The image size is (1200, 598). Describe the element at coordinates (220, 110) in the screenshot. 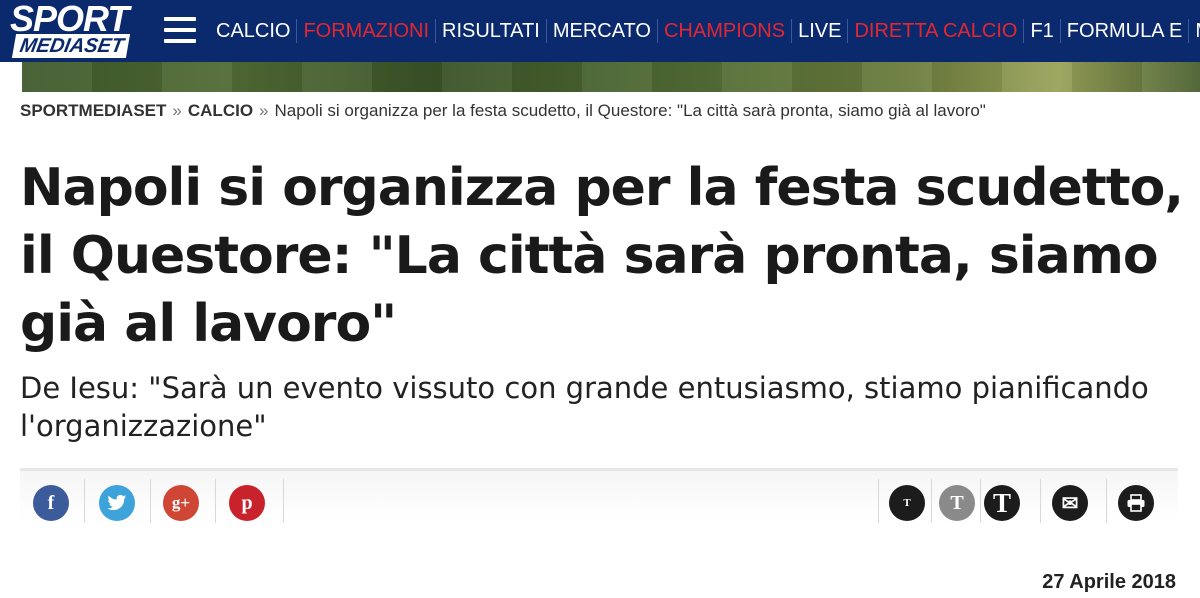

I see `breadcrumb-section-link: CALCIO` at that location.